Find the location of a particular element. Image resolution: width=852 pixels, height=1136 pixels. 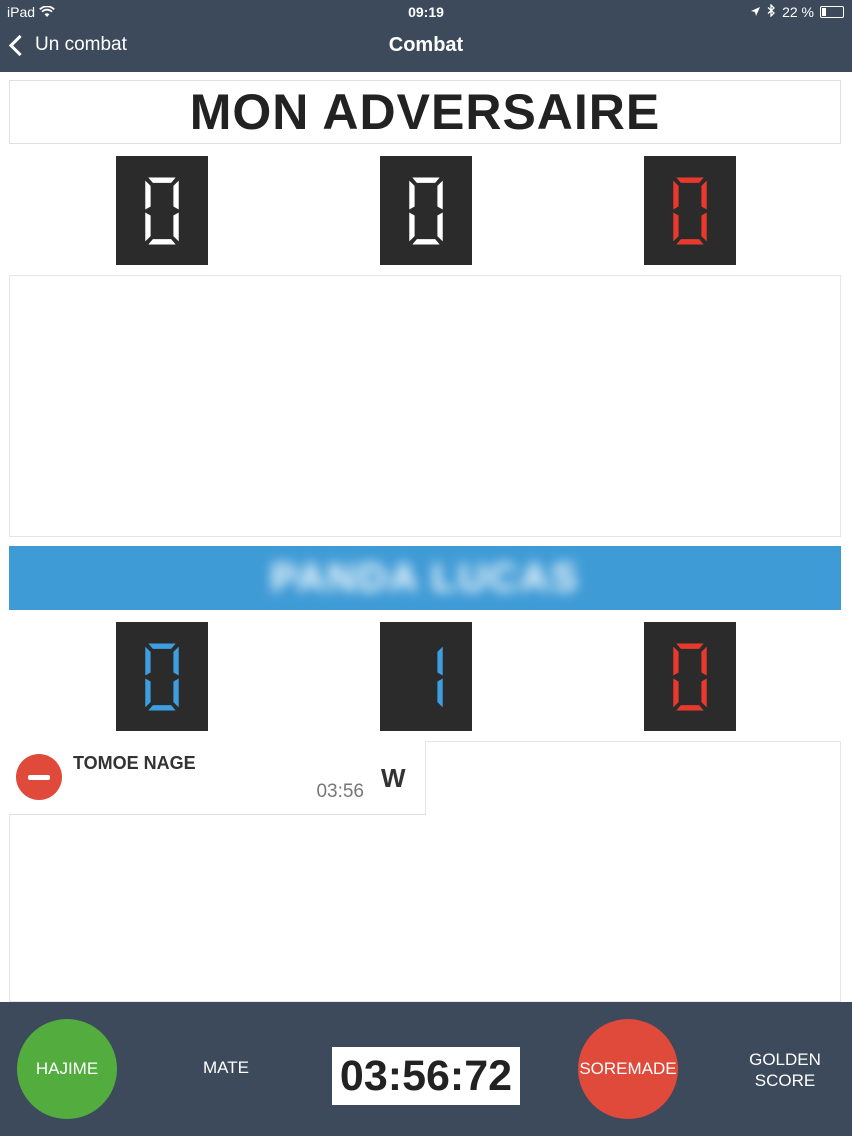

player-name-box: PANDA LUCAS is located at coordinates (425, 578).